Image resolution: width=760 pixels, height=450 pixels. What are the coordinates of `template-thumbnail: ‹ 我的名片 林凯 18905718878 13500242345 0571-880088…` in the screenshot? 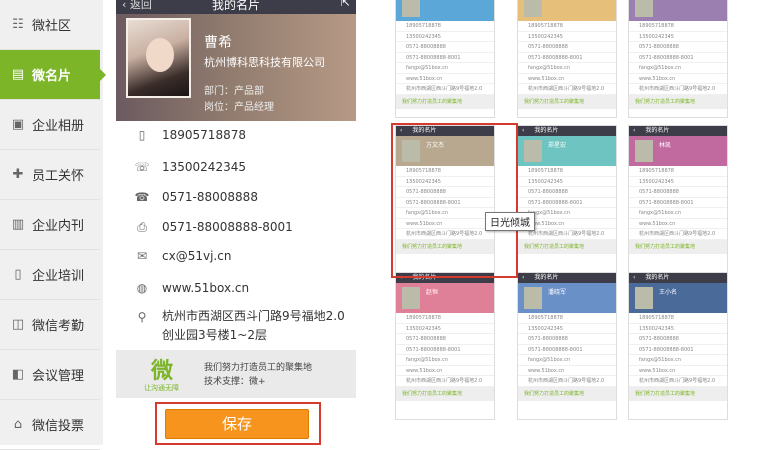 It's located at (678, 199).